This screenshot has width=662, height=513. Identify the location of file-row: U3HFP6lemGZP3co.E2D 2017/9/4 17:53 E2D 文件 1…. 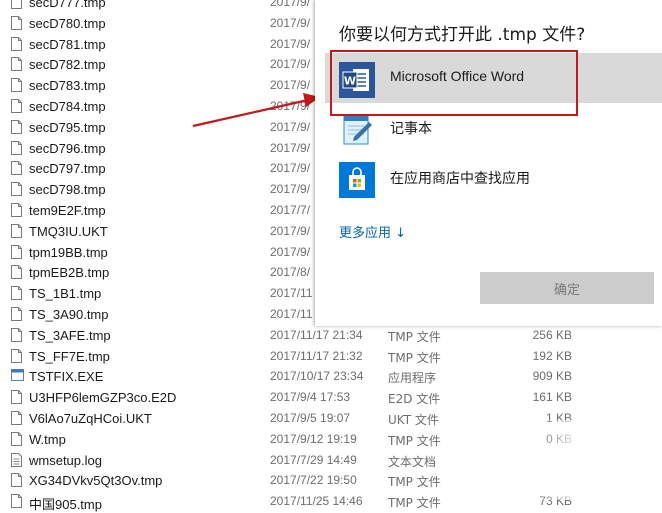
(331, 397).